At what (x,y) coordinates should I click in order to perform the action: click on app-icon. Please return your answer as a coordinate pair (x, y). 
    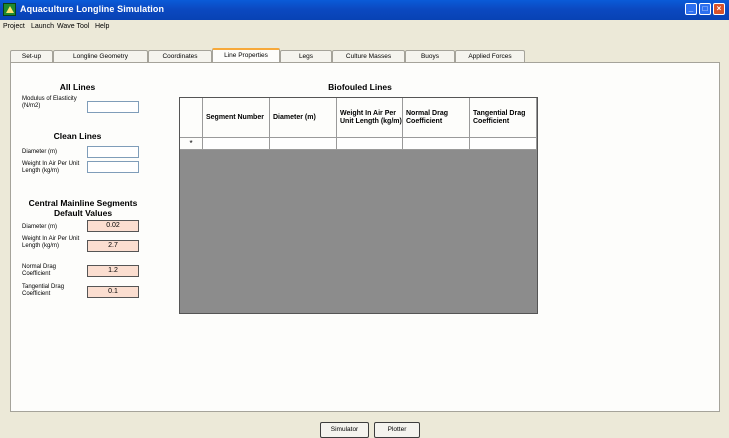
    Looking at the image, I should click on (9, 9).